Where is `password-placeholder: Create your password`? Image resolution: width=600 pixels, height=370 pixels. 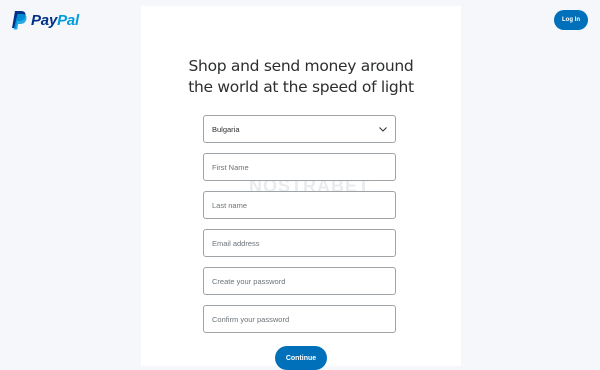
password-placeholder: Create your password is located at coordinates (249, 281).